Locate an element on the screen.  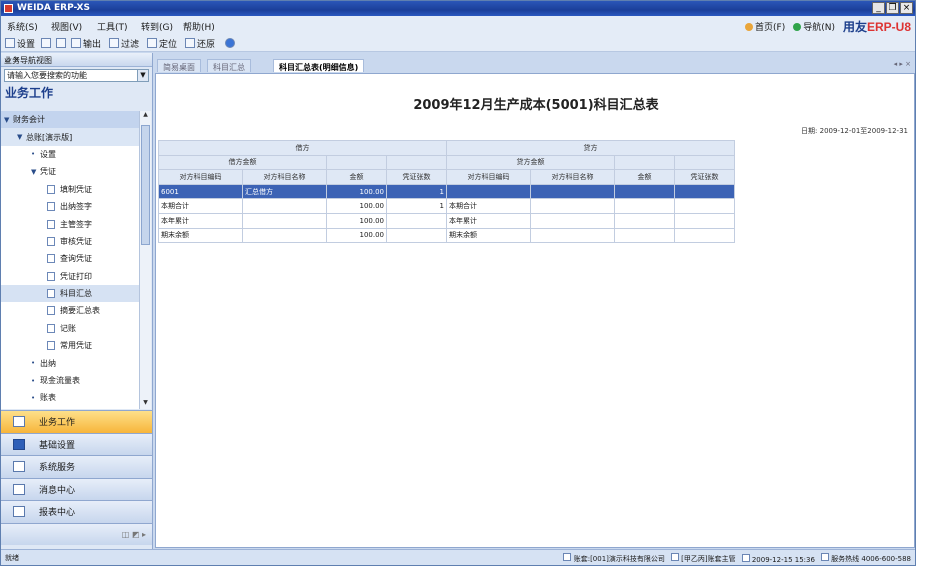
tab-subject-summary: 科目汇总 is located at coordinates (229, 65).